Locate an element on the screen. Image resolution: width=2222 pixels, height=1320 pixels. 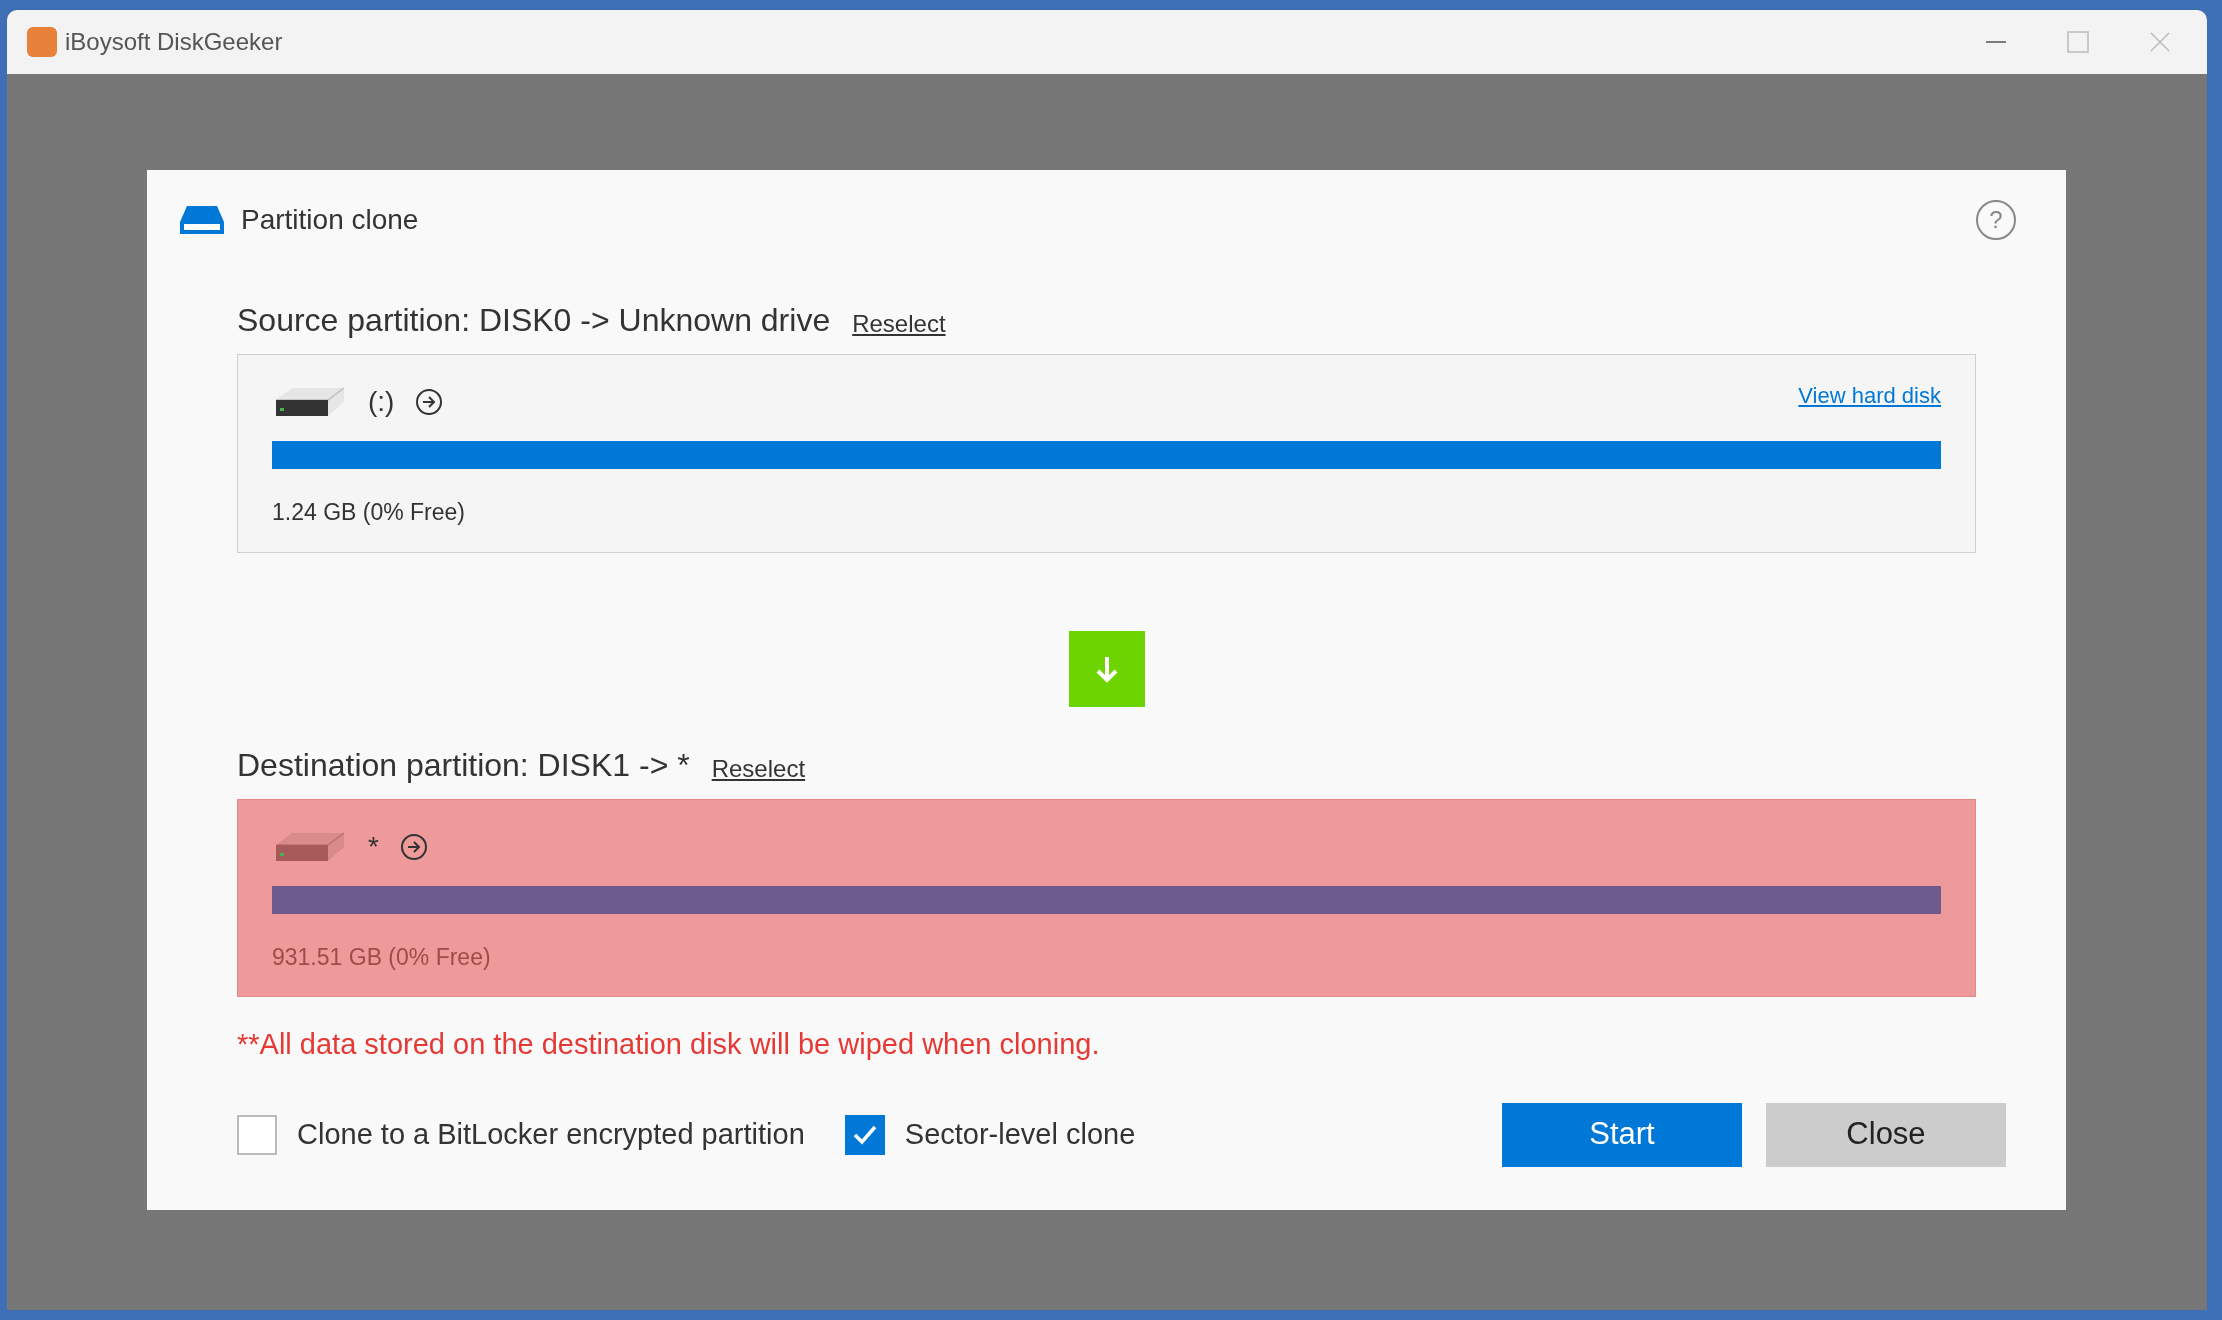
start-button: Start is located at coordinates (1622, 1134).